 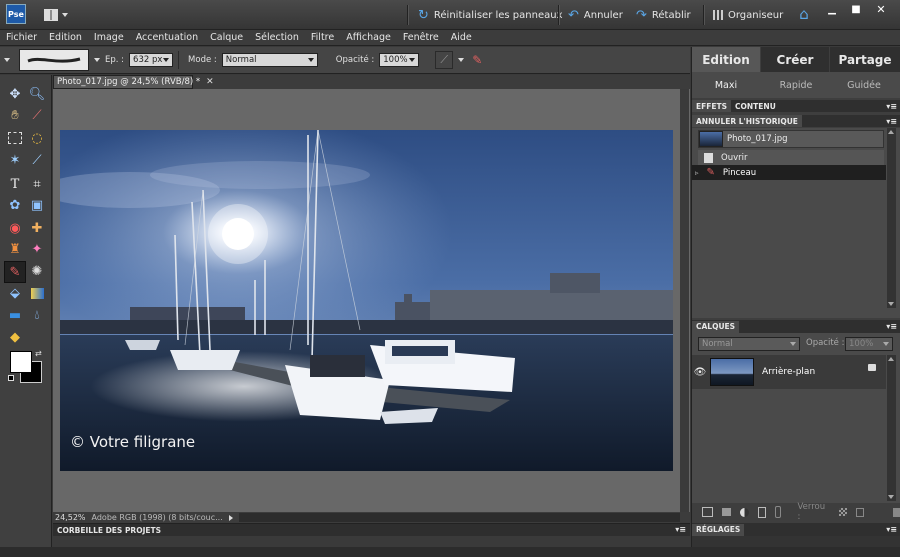 What do you see at coordinates (421, 37) in the screenshot?
I see `menu-window: Fenêtre` at bounding box center [421, 37].